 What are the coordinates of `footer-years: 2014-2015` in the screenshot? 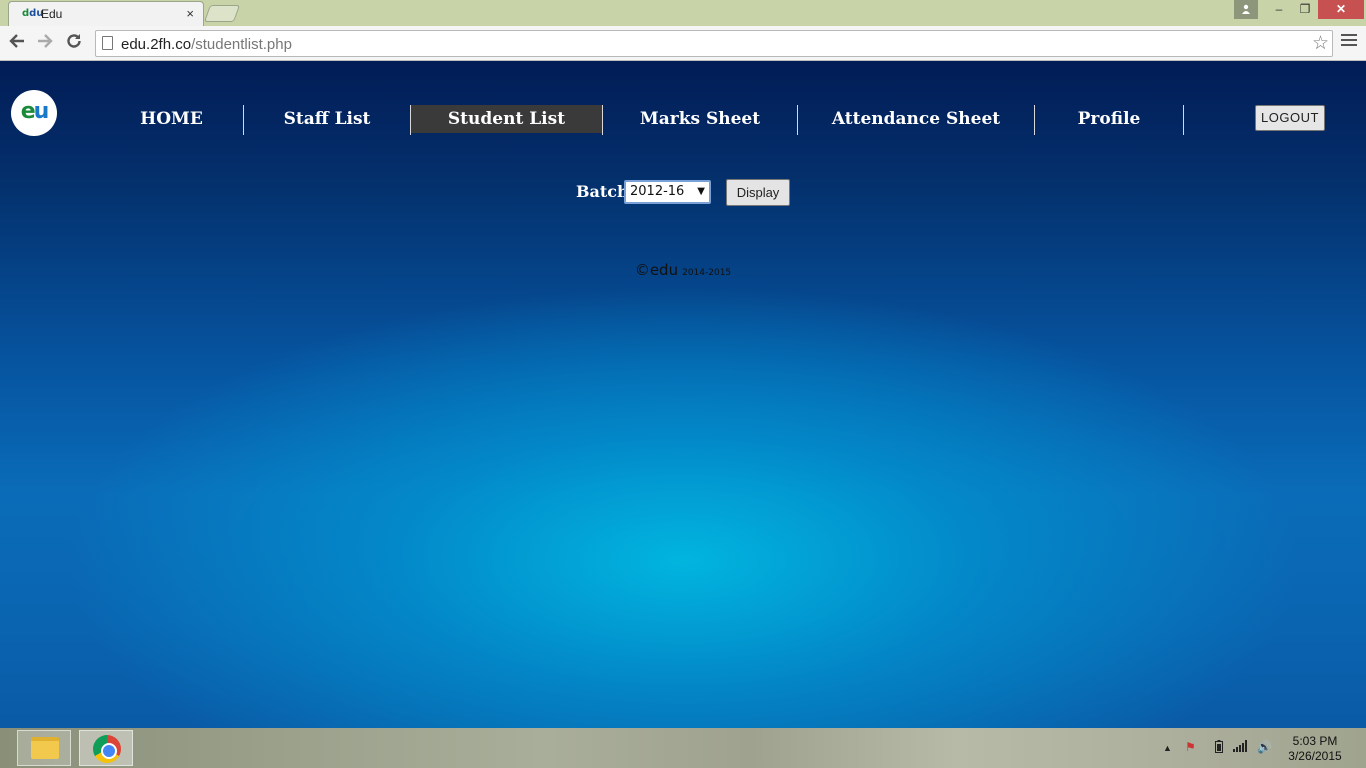 It's located at (707, 273).